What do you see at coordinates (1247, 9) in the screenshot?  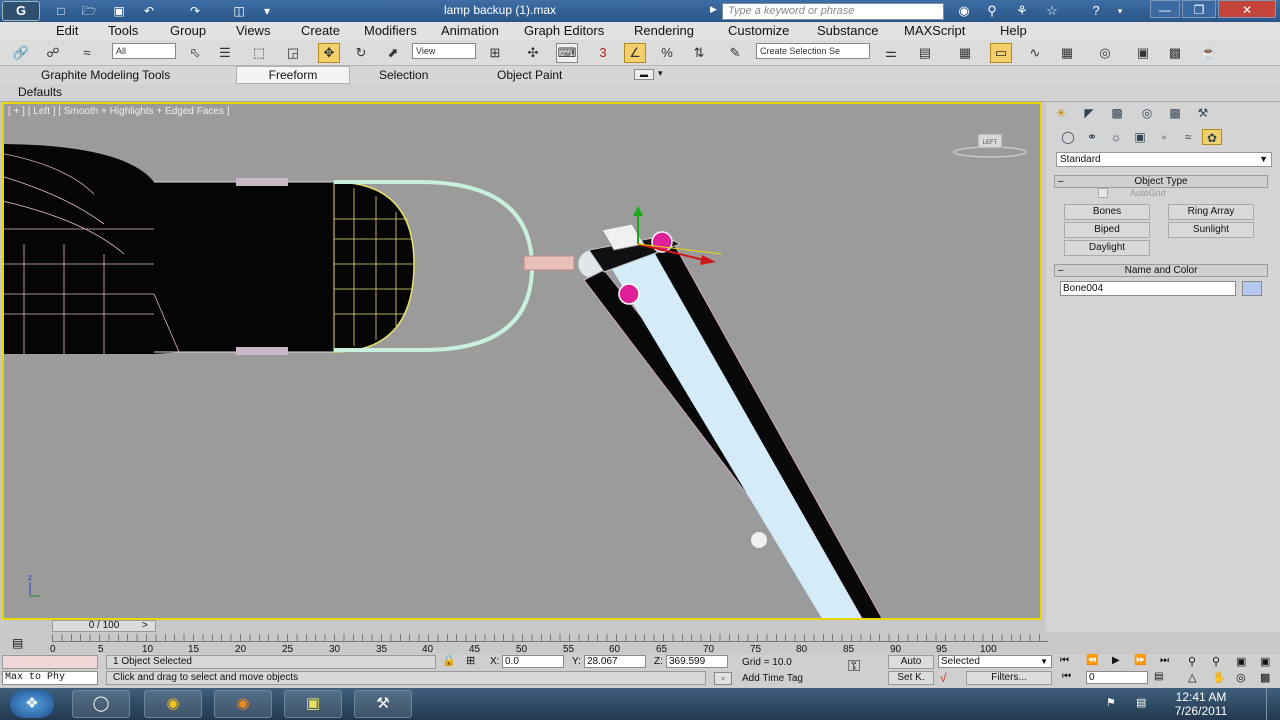 I see `close-button: ✕` at bounding box center [1247, 9].